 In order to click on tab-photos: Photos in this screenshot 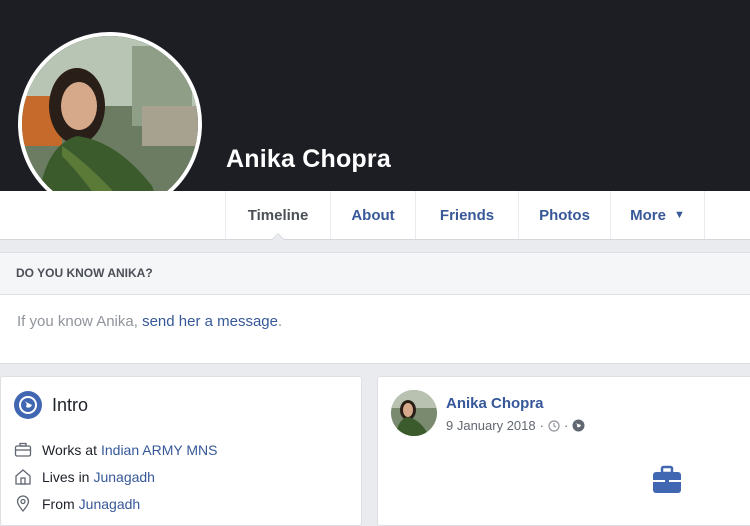, I will do `click(564, 215)`.